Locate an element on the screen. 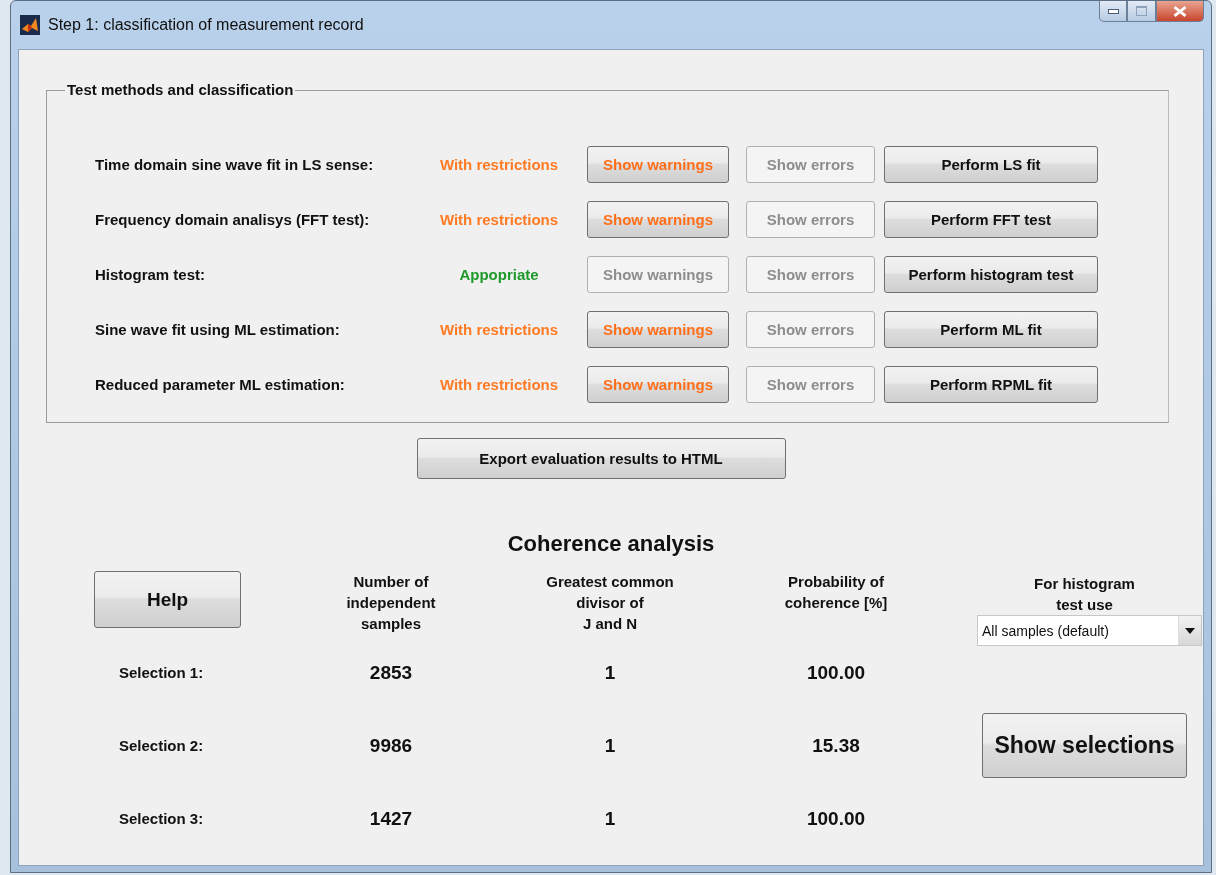 This screenshot has width=1216, height=875. section-title: Coherence analysis is located at coordinates (611, 544).